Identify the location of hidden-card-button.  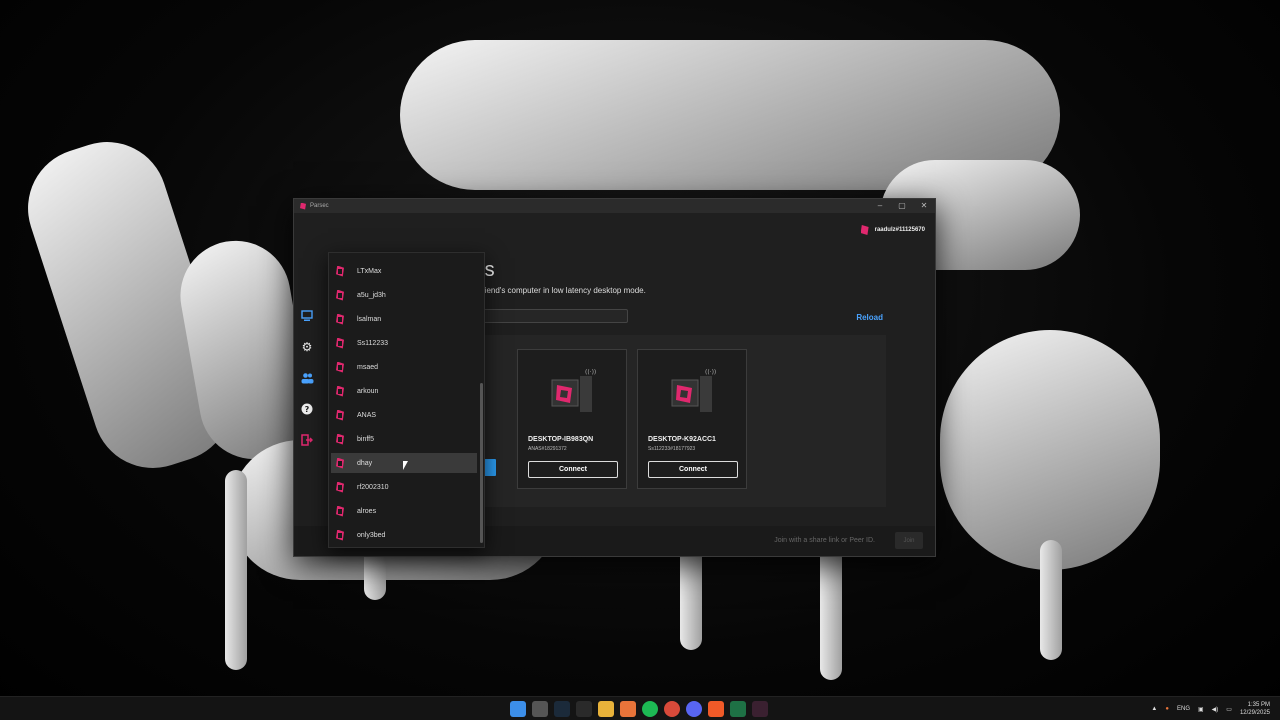
(490, 467).